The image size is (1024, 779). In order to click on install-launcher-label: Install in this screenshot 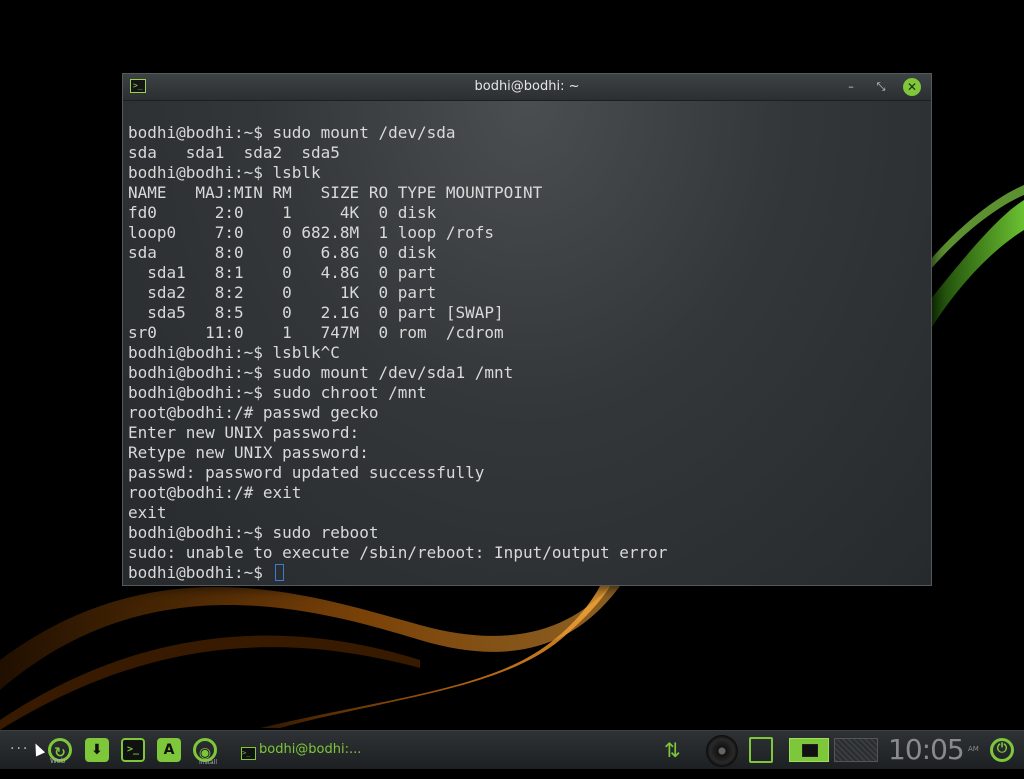, I will do `click(208, 762)`.